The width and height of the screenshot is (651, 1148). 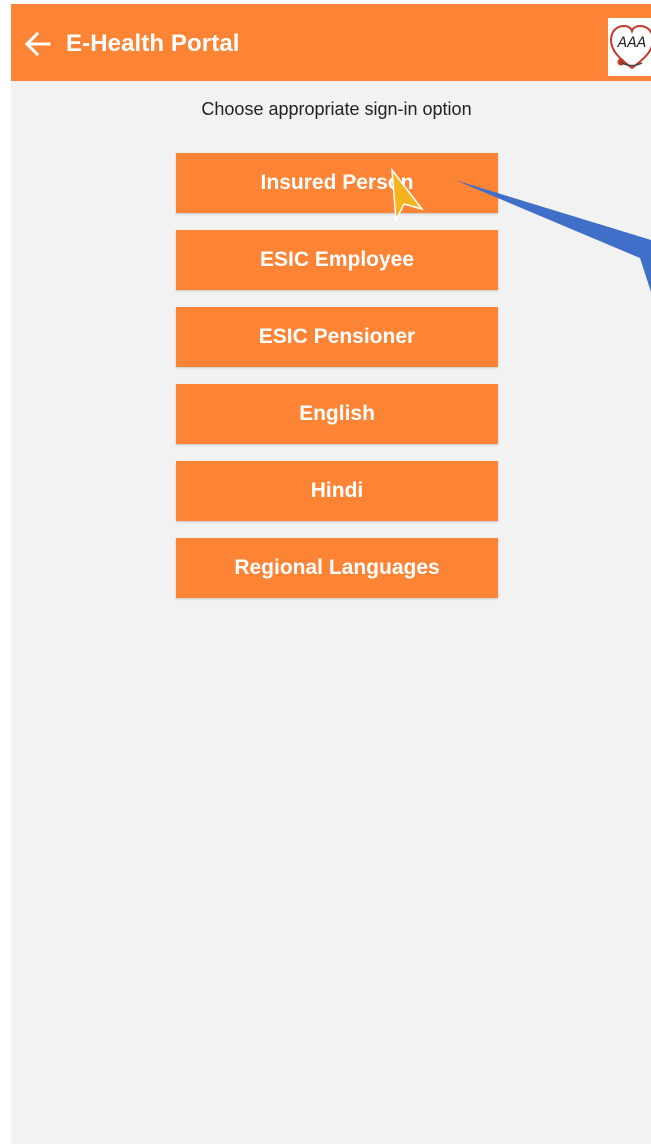 What do you see at coordinates (337, 491) in the screenshot?
I see `hindi-button: Hindi` at bounding box center [337, 491].